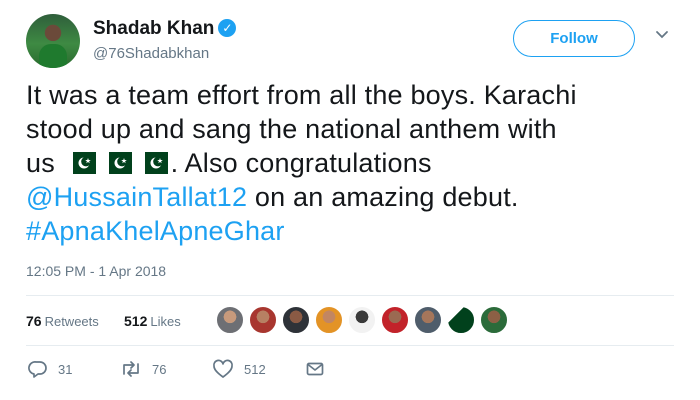 The height and width of the screenshot is (400, 700). What do you see at coordinates (143, 370) in the screenshot?
I see `retweet-button: 76` at bounding box center [143, 370].